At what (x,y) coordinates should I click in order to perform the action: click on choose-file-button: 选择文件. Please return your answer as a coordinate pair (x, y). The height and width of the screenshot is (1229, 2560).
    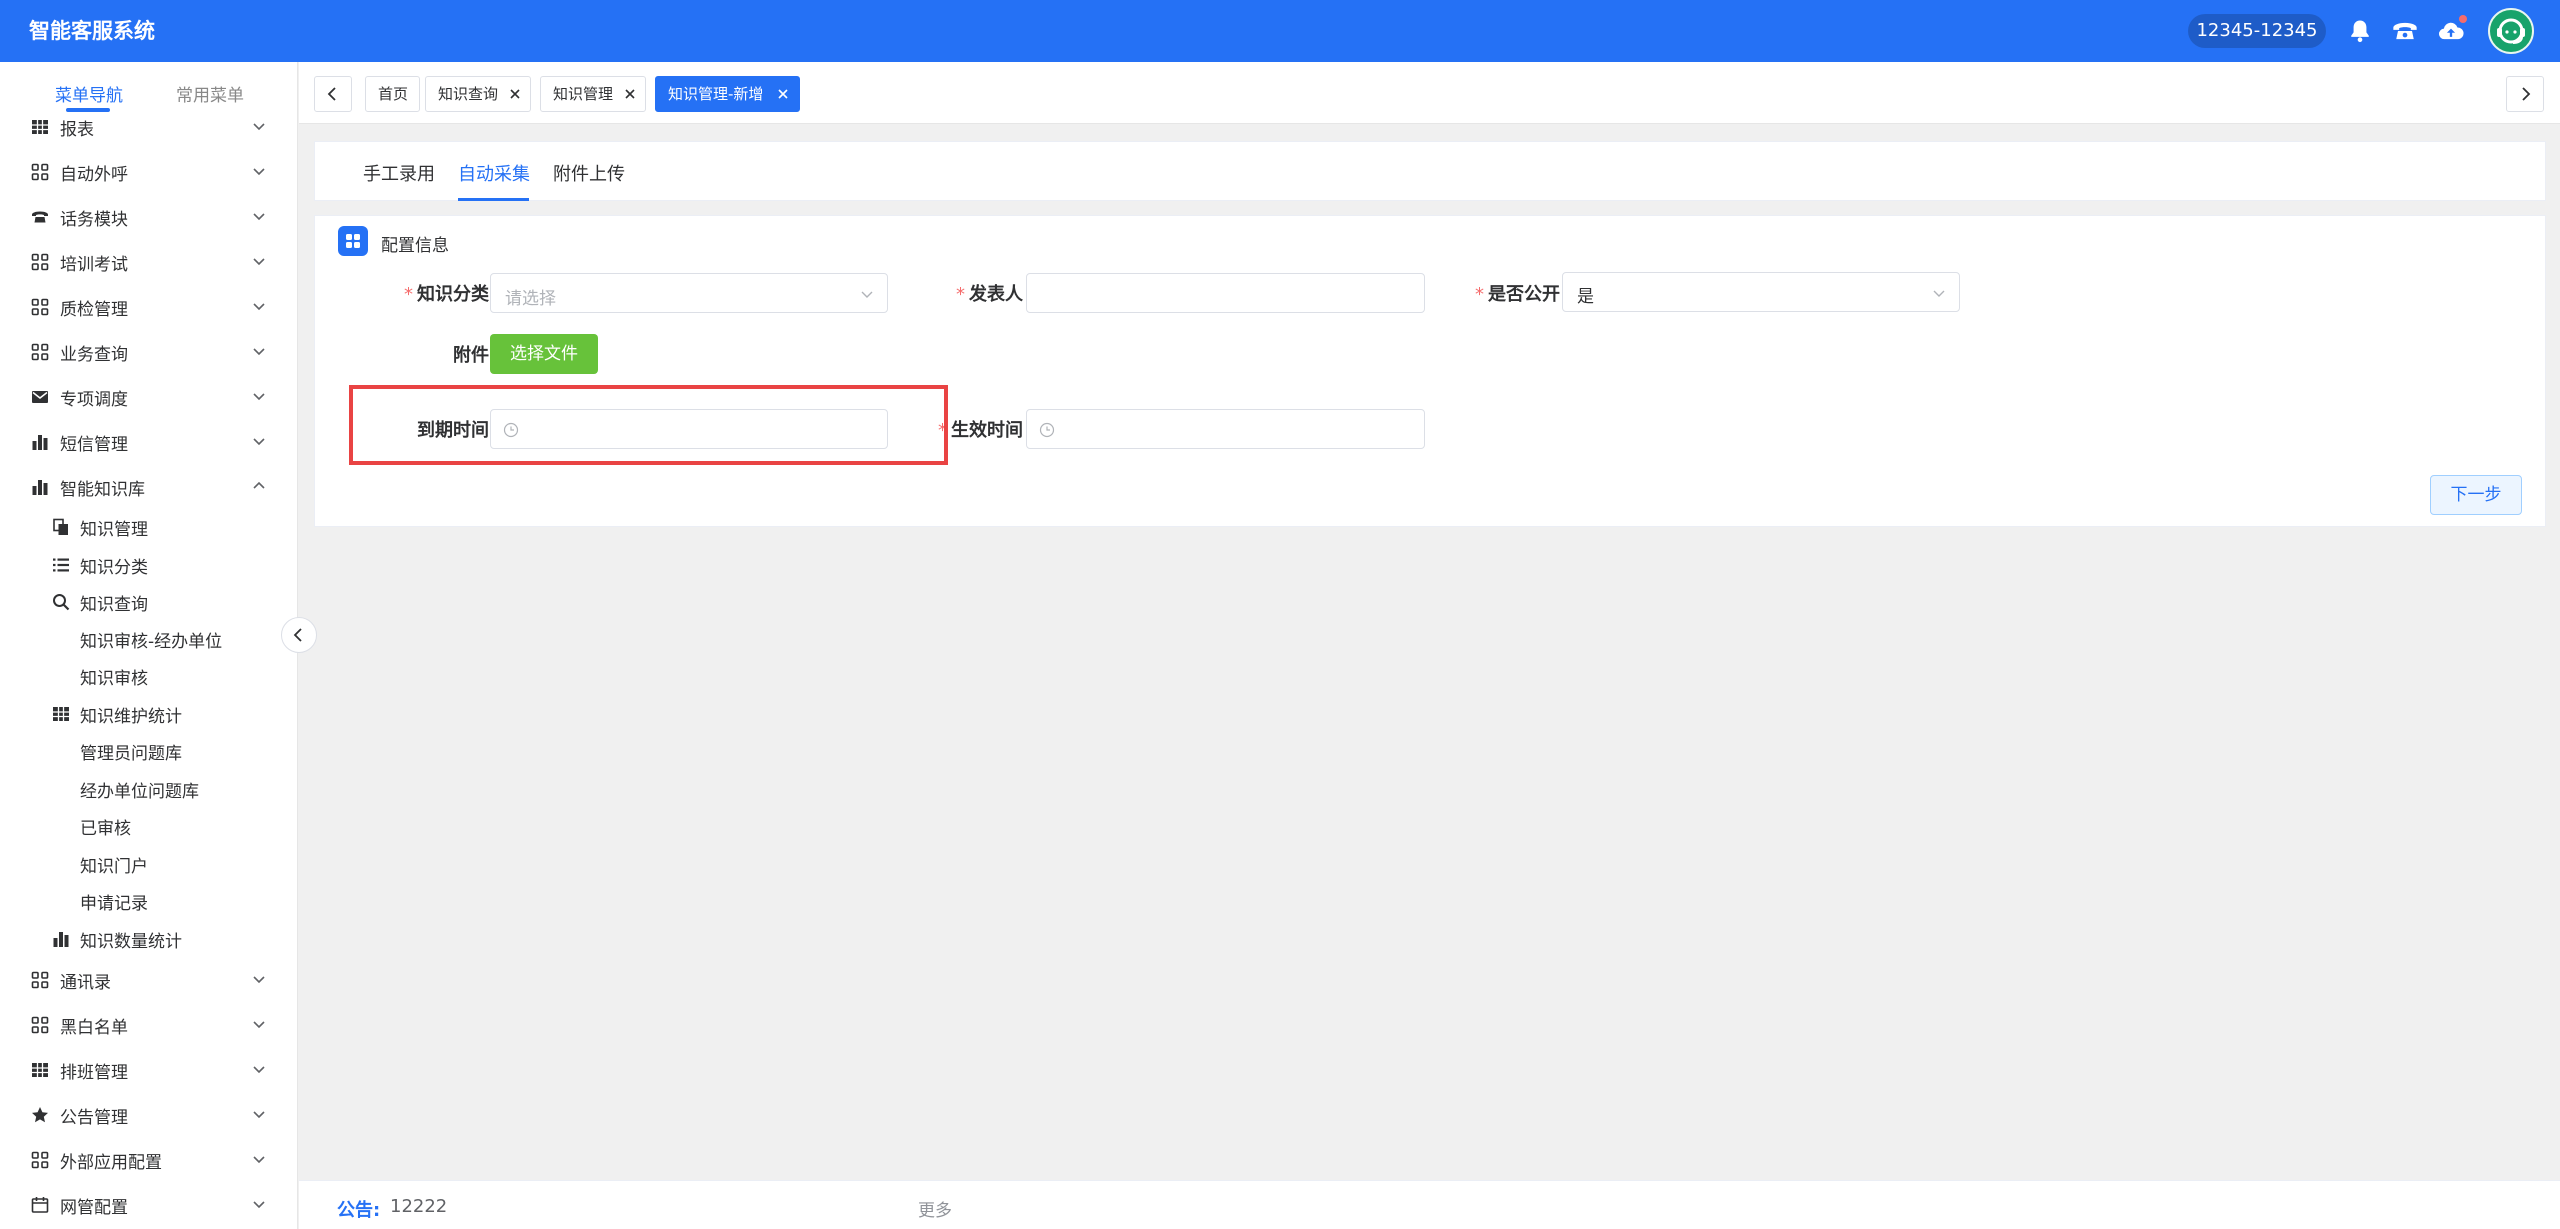
    Looking at the image, I should click on (544, 354).